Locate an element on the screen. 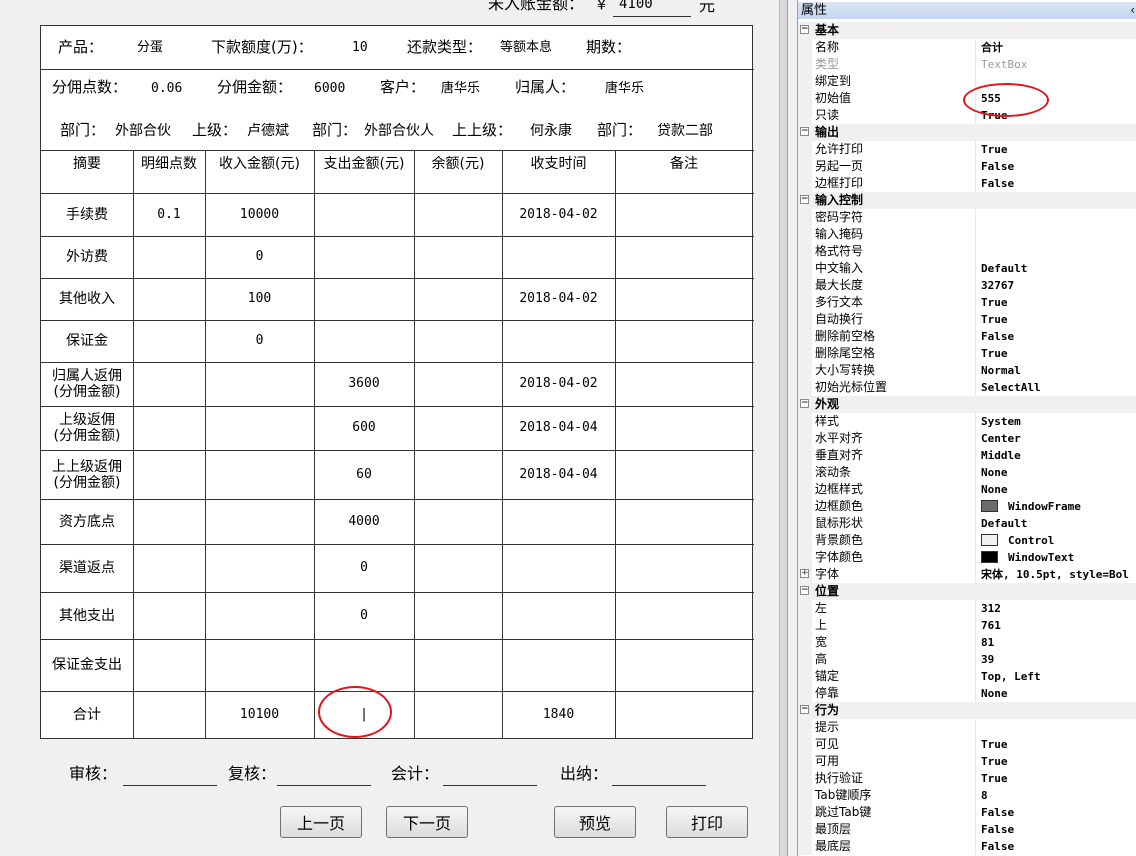  property-row: 最大长度 32767 is located at coordinates (967, 285).